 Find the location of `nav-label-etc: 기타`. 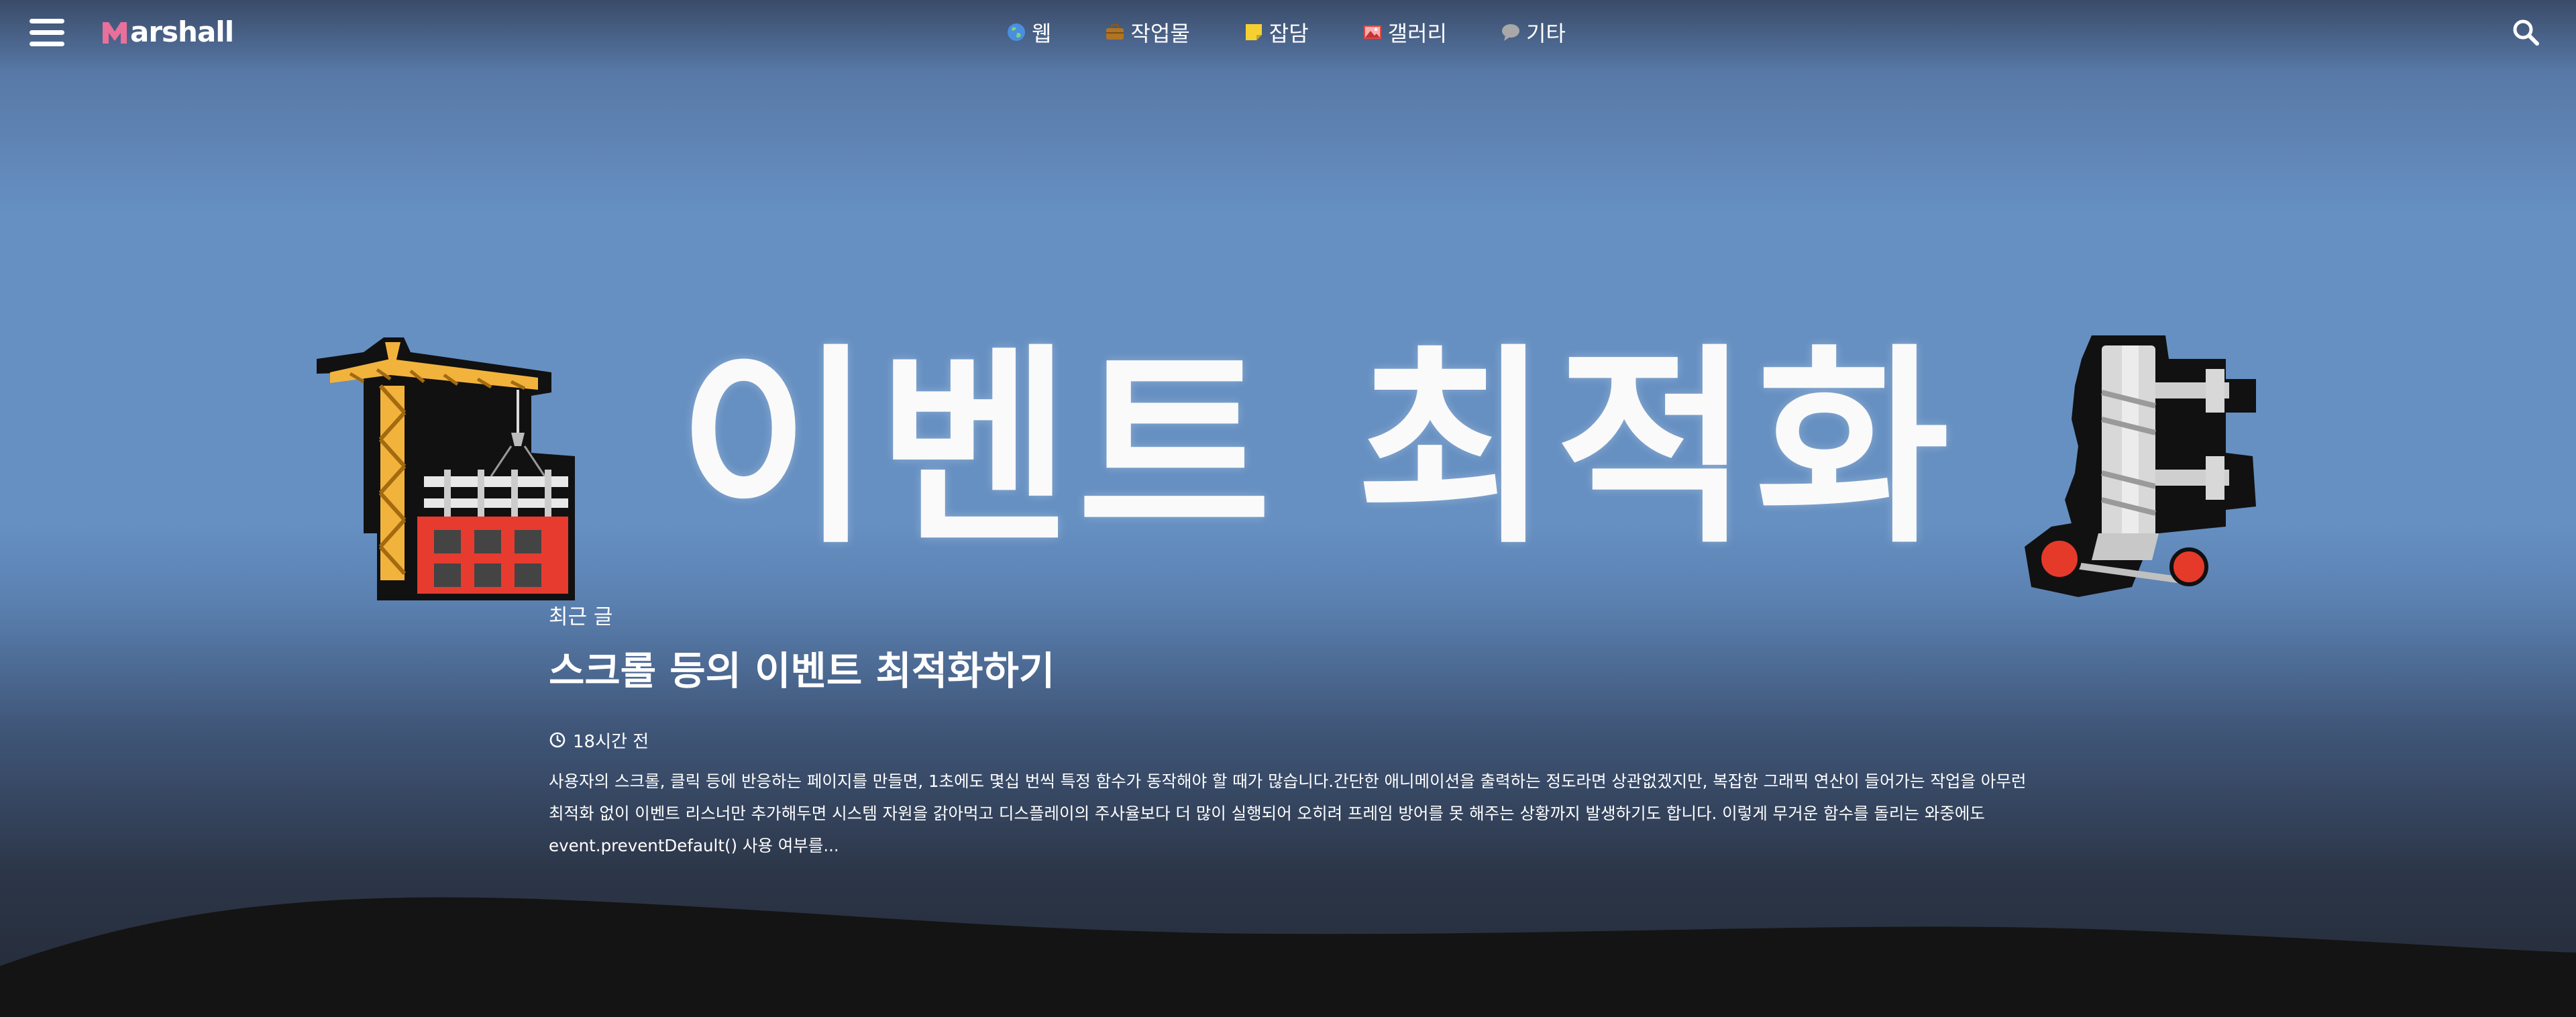

nav-label-etc: 기타 is located at coordinates (1546, 33).